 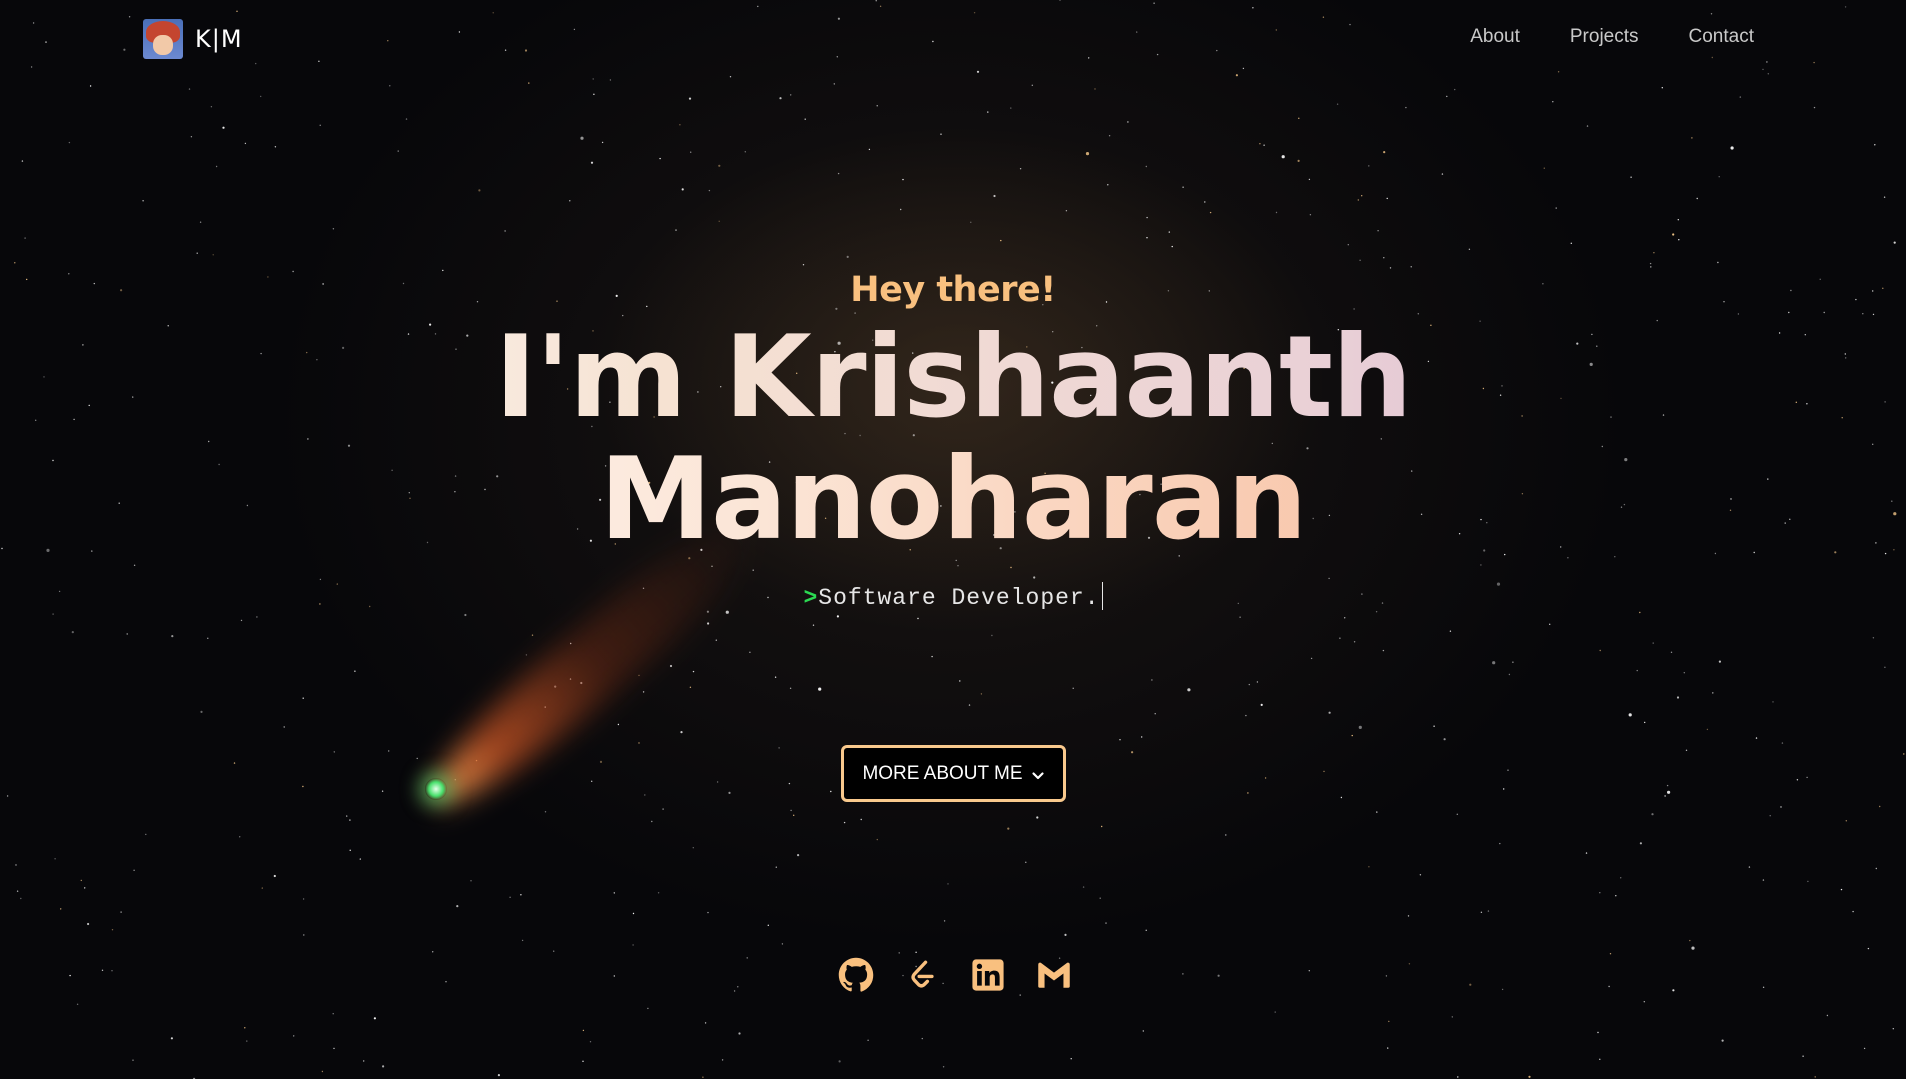 I want to click on greeting: Hey there!, so click(x=953, y=290).